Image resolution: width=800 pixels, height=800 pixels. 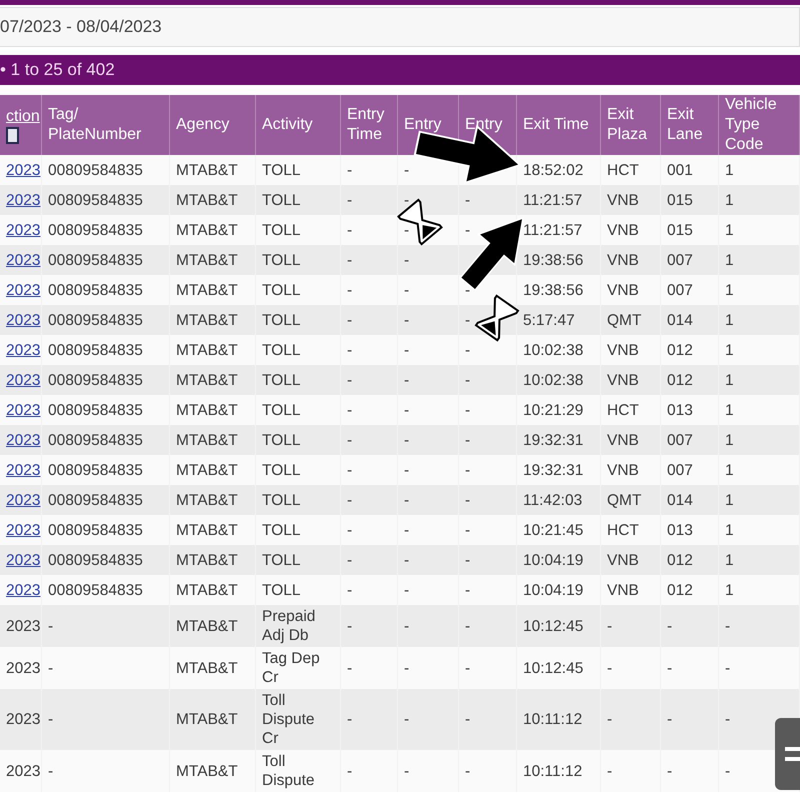 What do you see at coordinates (690, 170) in the screenshot?
I see `table-cell: 001` at bounding box center [690, 170].